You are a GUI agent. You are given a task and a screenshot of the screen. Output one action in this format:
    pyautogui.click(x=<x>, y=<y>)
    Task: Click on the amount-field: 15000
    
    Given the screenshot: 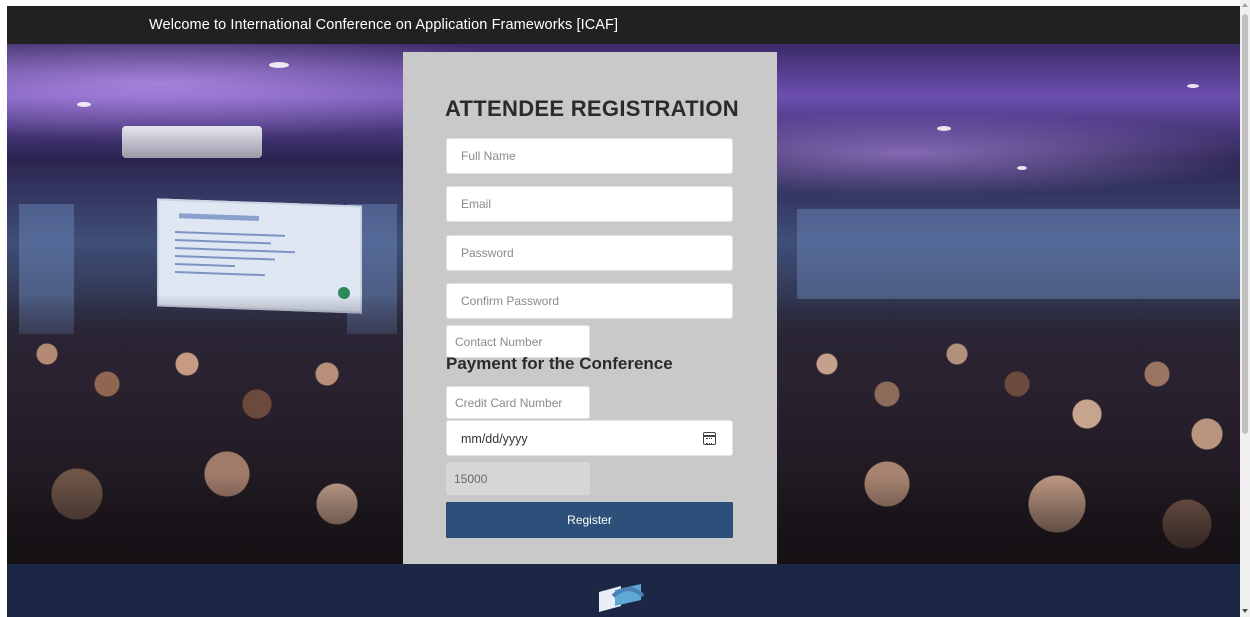 What is the action you would take?
    pyautogui.click(x=518, y=478)
    